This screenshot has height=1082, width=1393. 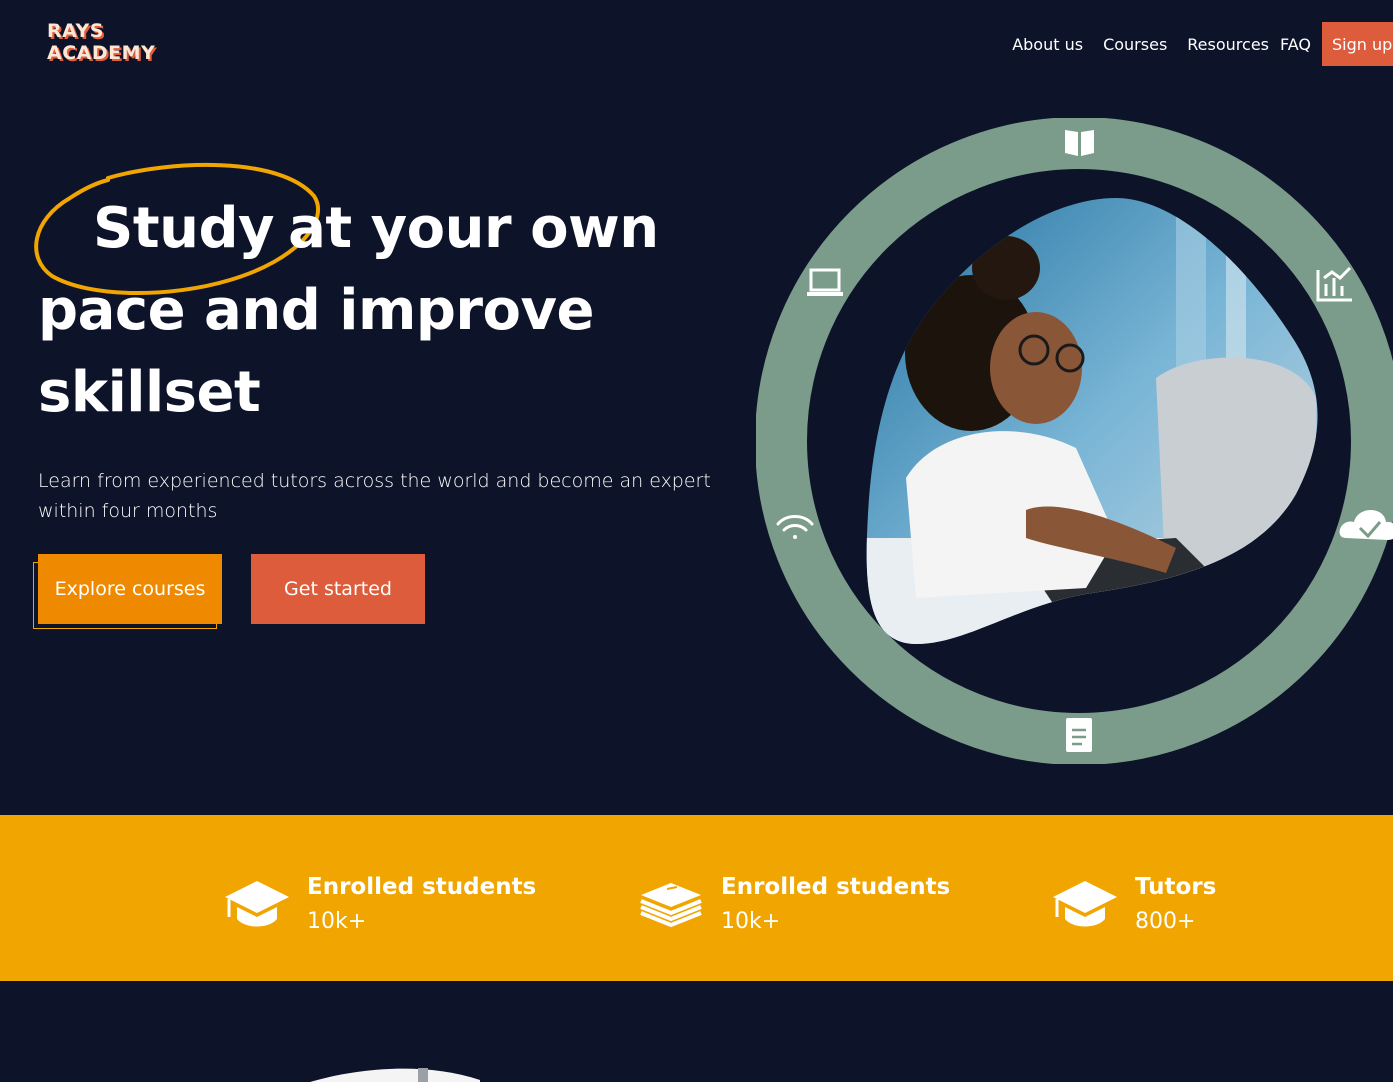 I want to click on main-nav: About us Courses Resources FAQ Sign up, so click(x=1202, y=44).